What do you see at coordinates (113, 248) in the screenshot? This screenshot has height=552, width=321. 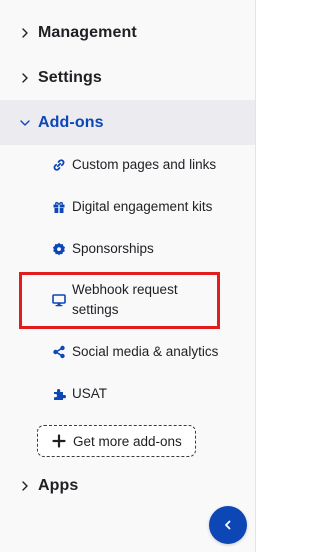 I see `addon-item-label: Sponsorships` at bounding box center [113, 248].